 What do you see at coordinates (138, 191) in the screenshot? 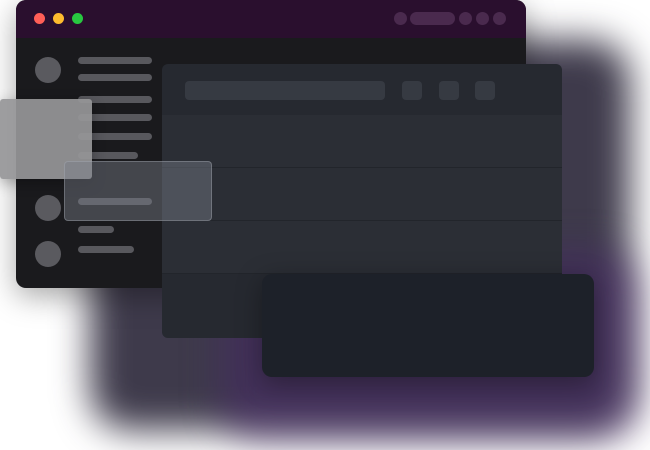
I see `glass-card` at bounding box center [138, 191].